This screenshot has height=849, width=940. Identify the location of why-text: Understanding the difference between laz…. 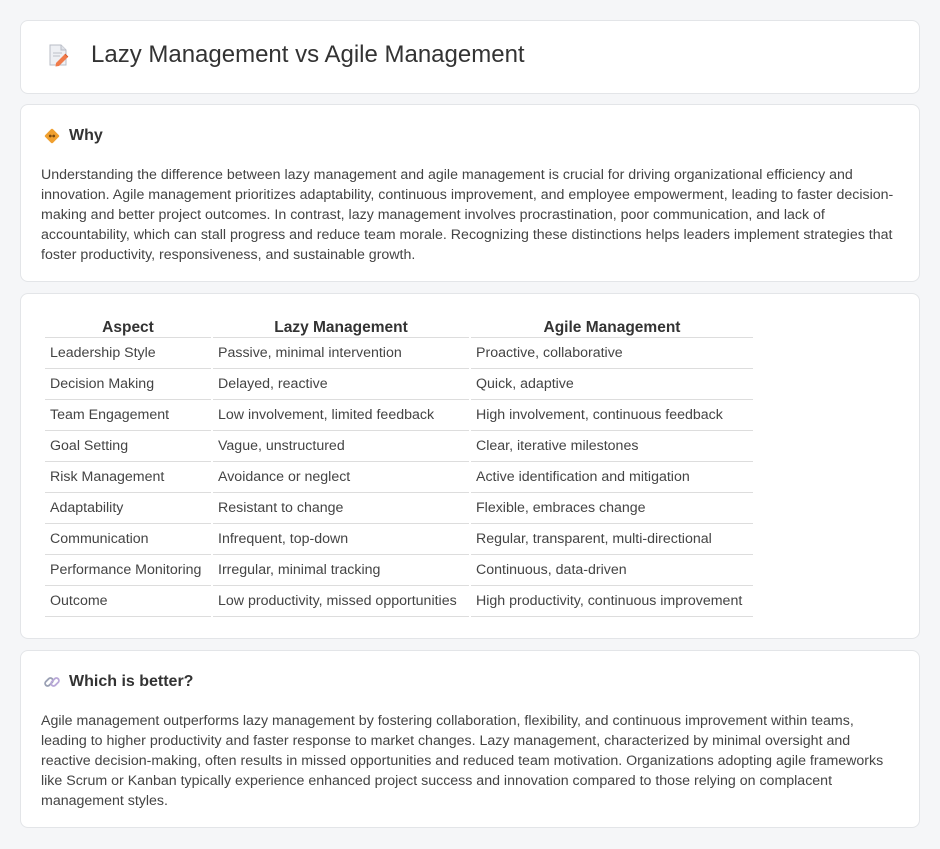
(467, 215).